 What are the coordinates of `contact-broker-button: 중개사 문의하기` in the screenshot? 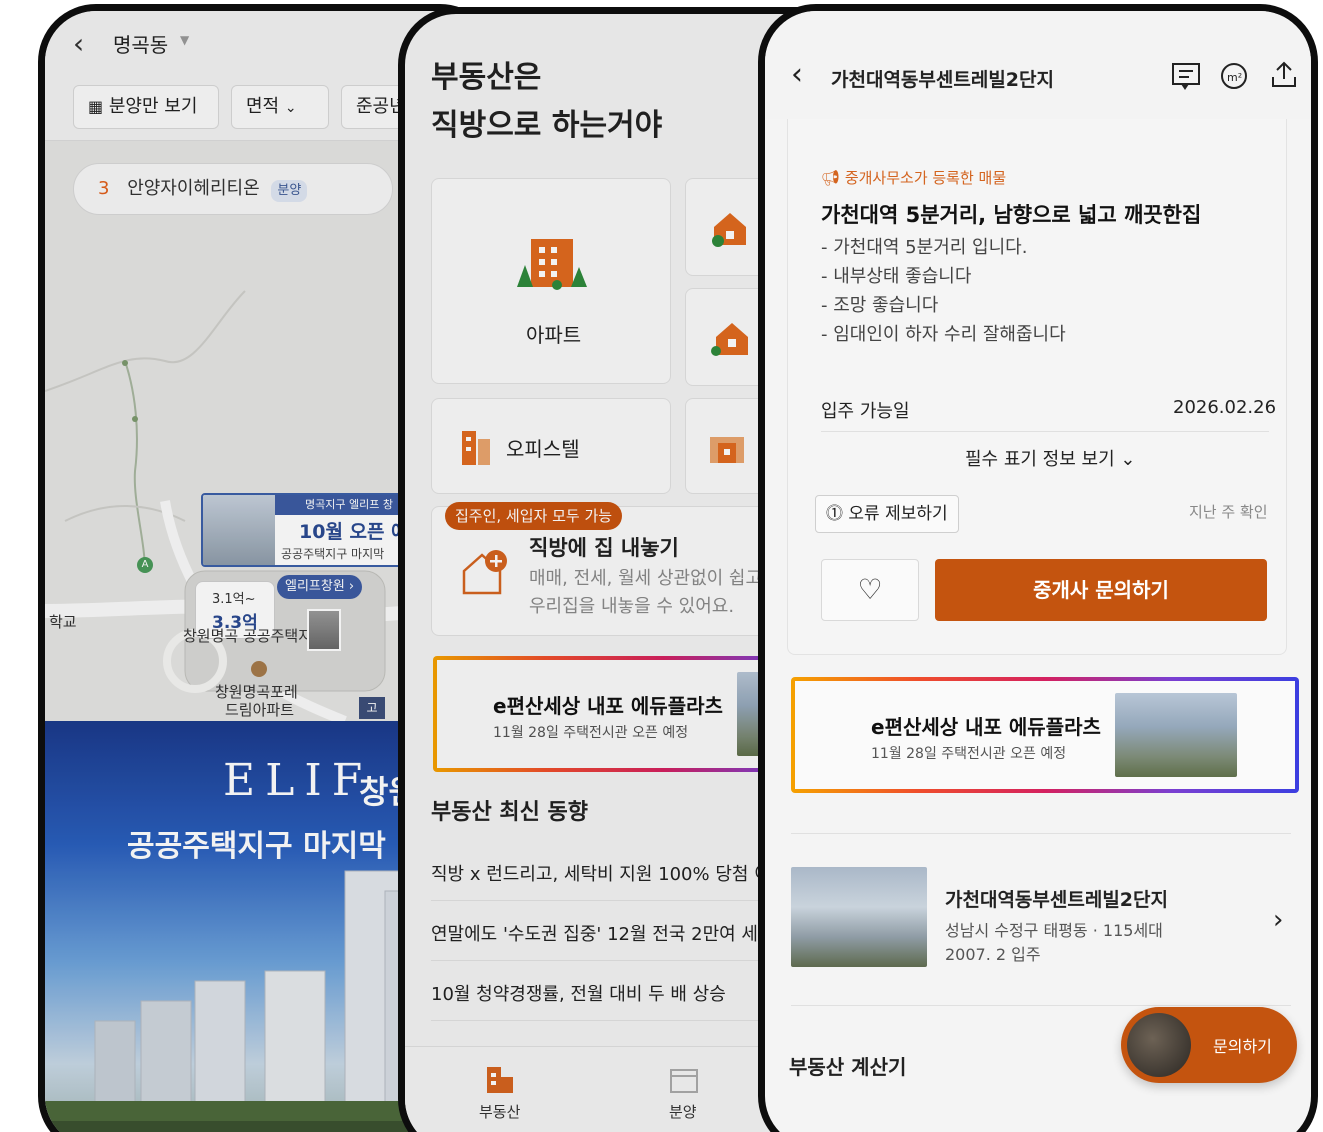 It's located at (1101, 590).